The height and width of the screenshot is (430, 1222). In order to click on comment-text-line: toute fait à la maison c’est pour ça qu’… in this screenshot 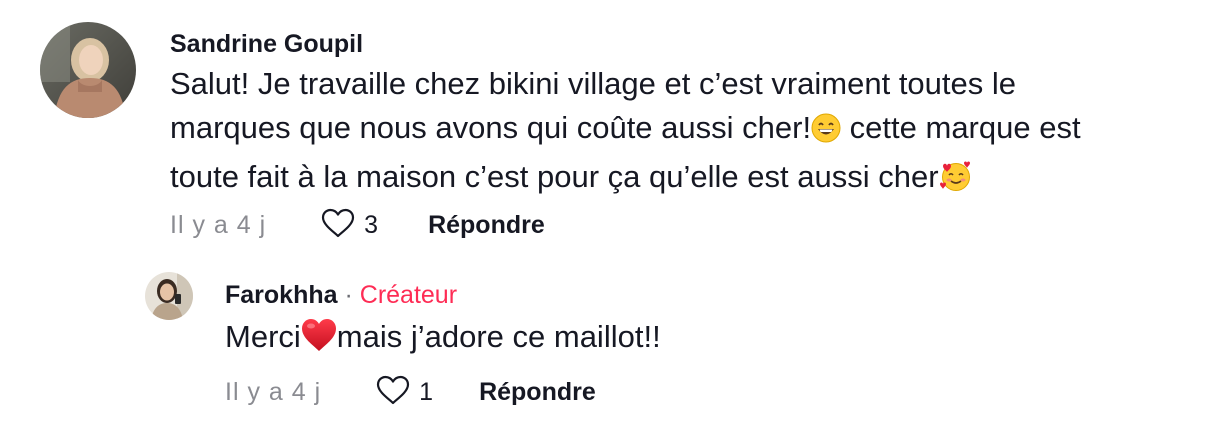, I will do `click(685, 179)`.